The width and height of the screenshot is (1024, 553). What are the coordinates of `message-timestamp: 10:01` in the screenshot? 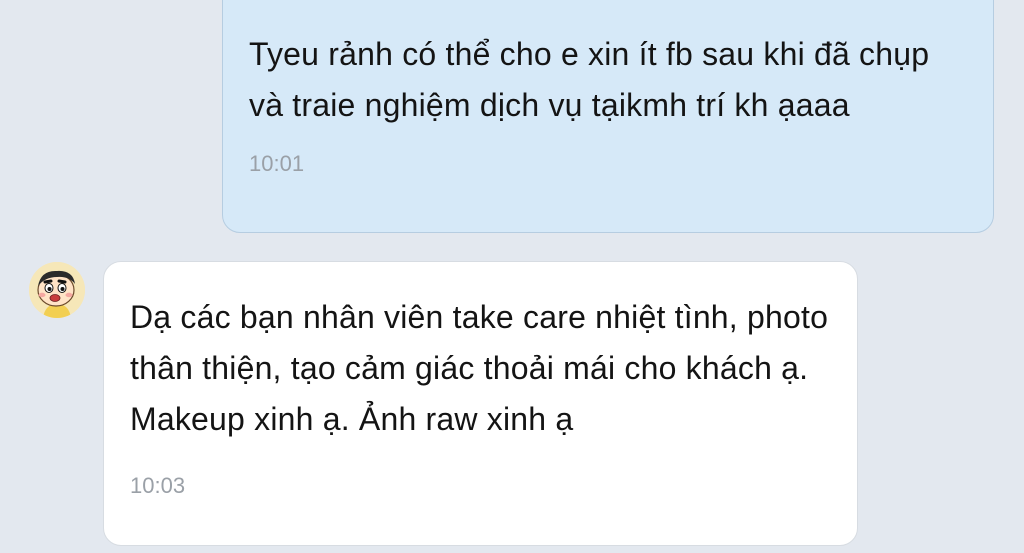 It's located at (277, 163).